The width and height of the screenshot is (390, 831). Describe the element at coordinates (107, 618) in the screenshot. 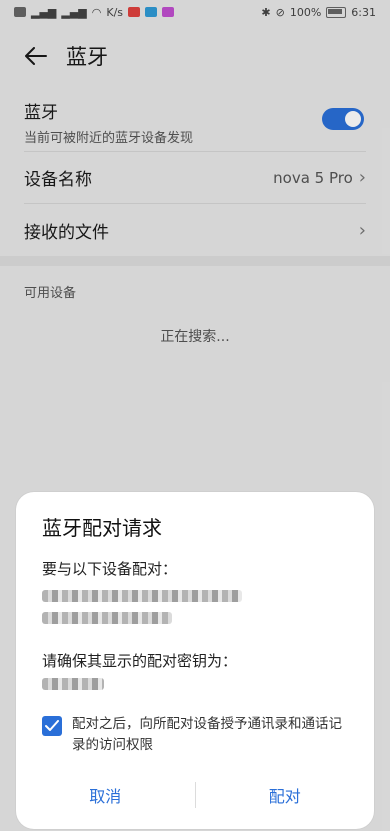

I see `redacted-device-name-line2` at that location.